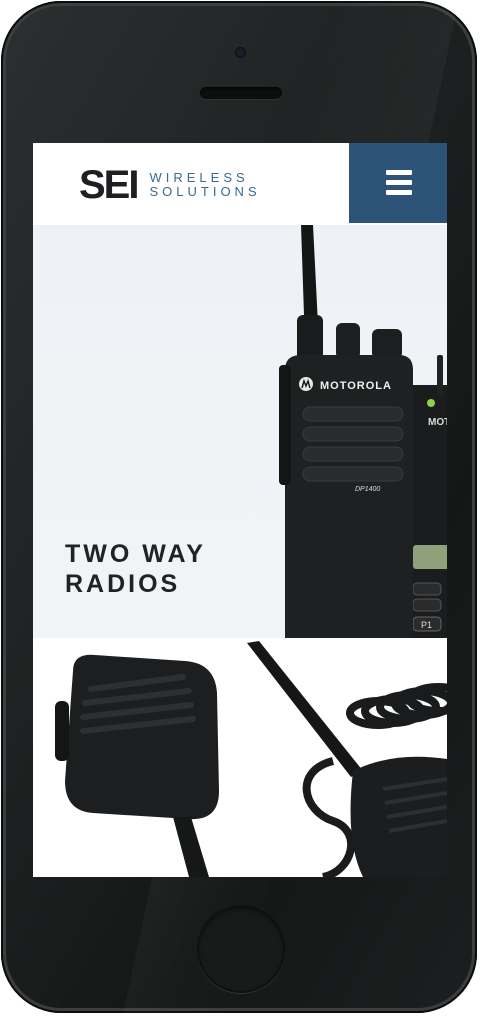 The image size is (480, 1016). Describe the element at coordinates (241, 93) in the screenshot. I see `earpiece-speaker` at that location.